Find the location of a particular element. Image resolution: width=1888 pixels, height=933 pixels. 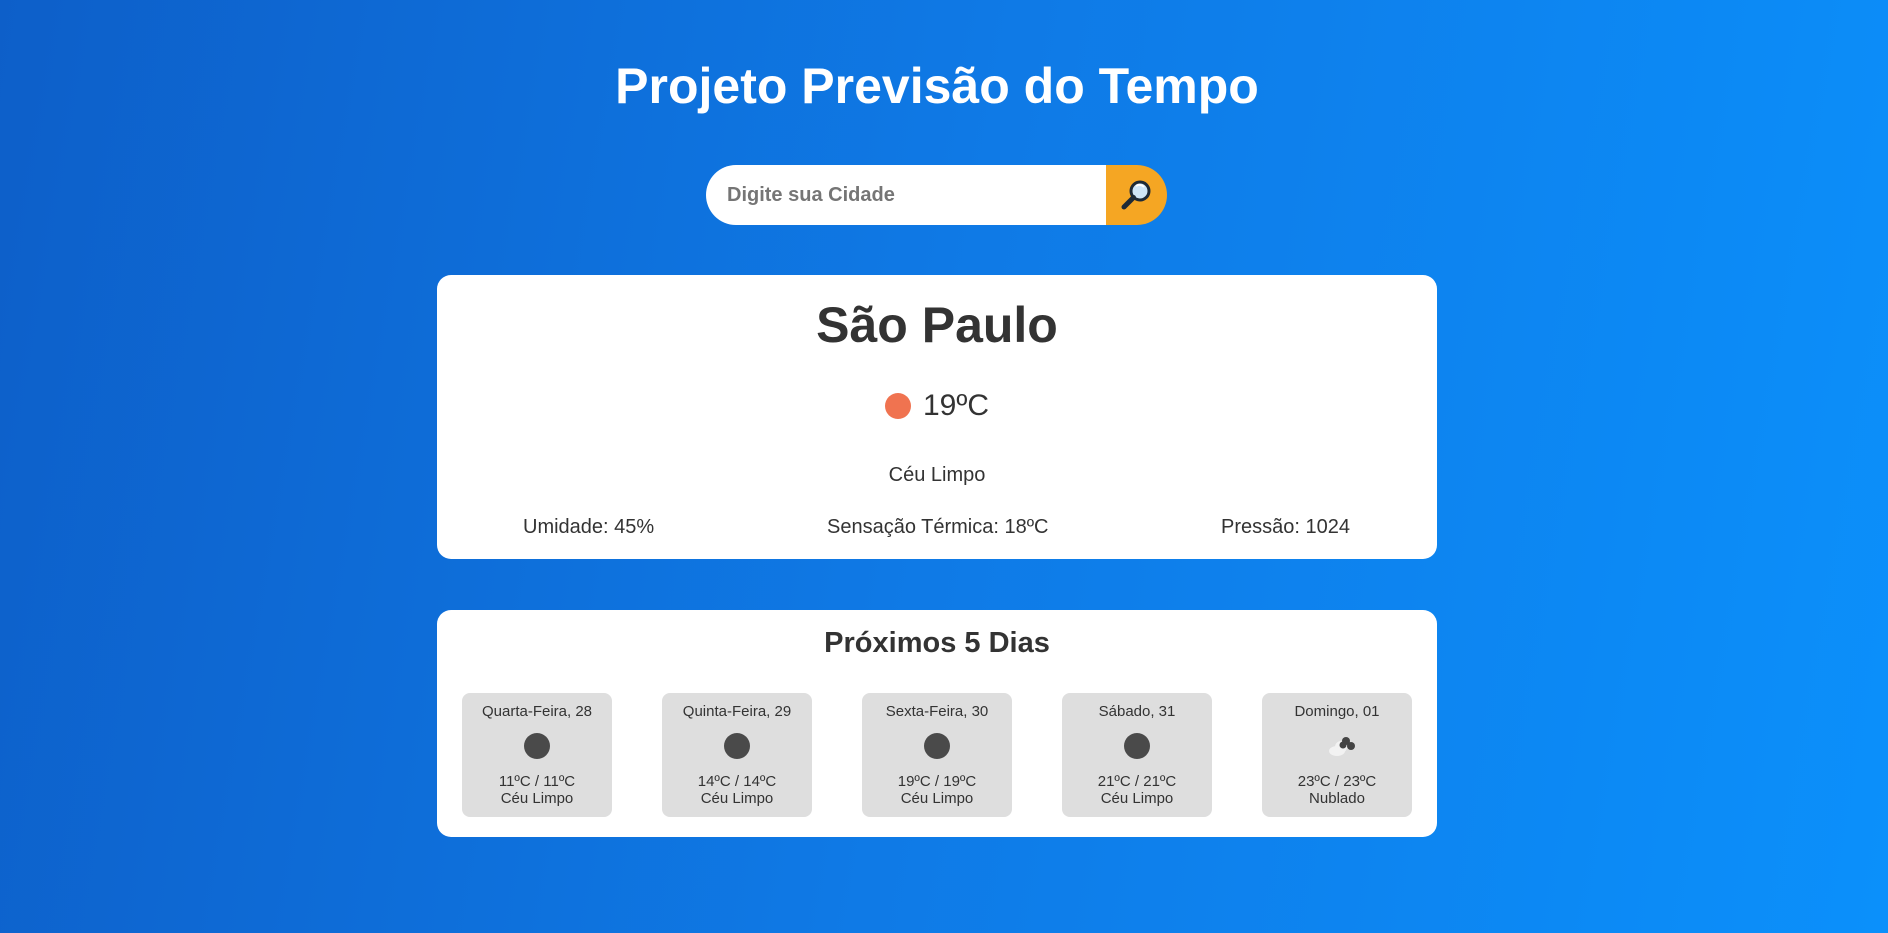

magnifying-glass-icon is located at coordinates (1135, 195).